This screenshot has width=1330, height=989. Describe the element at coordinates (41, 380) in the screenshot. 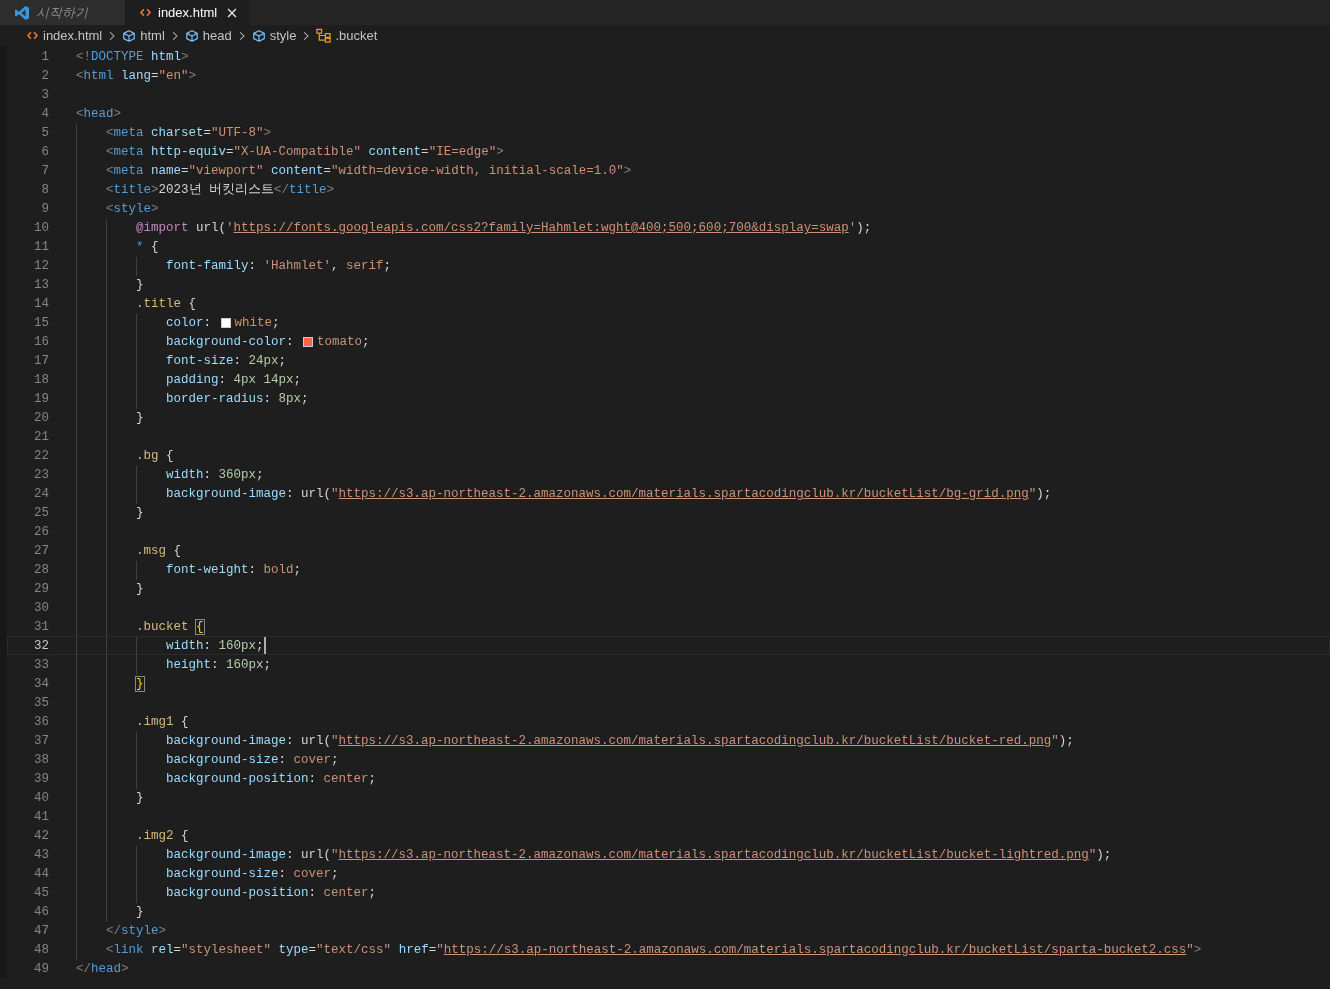

I see `line-number: 18` at that location.